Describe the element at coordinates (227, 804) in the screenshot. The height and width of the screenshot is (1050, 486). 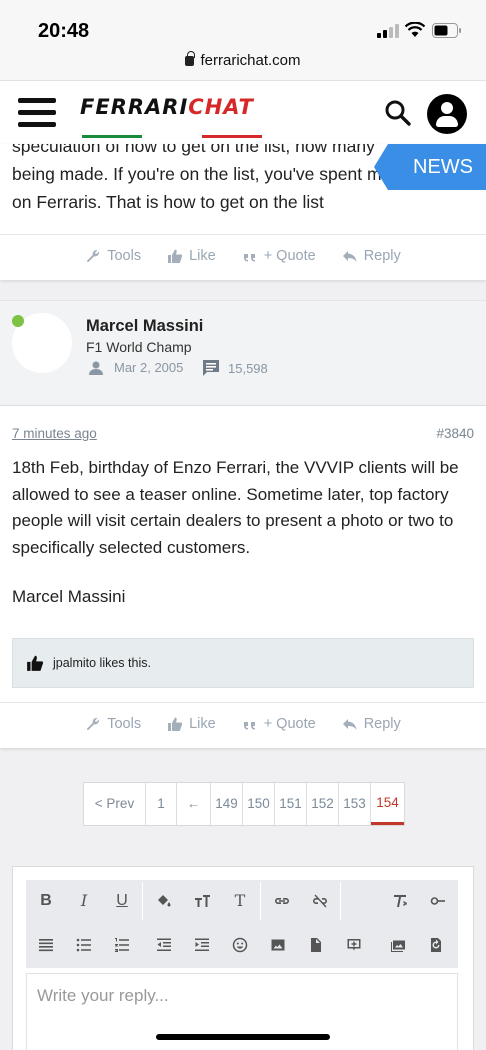
I see `page-149: 149` at that location.